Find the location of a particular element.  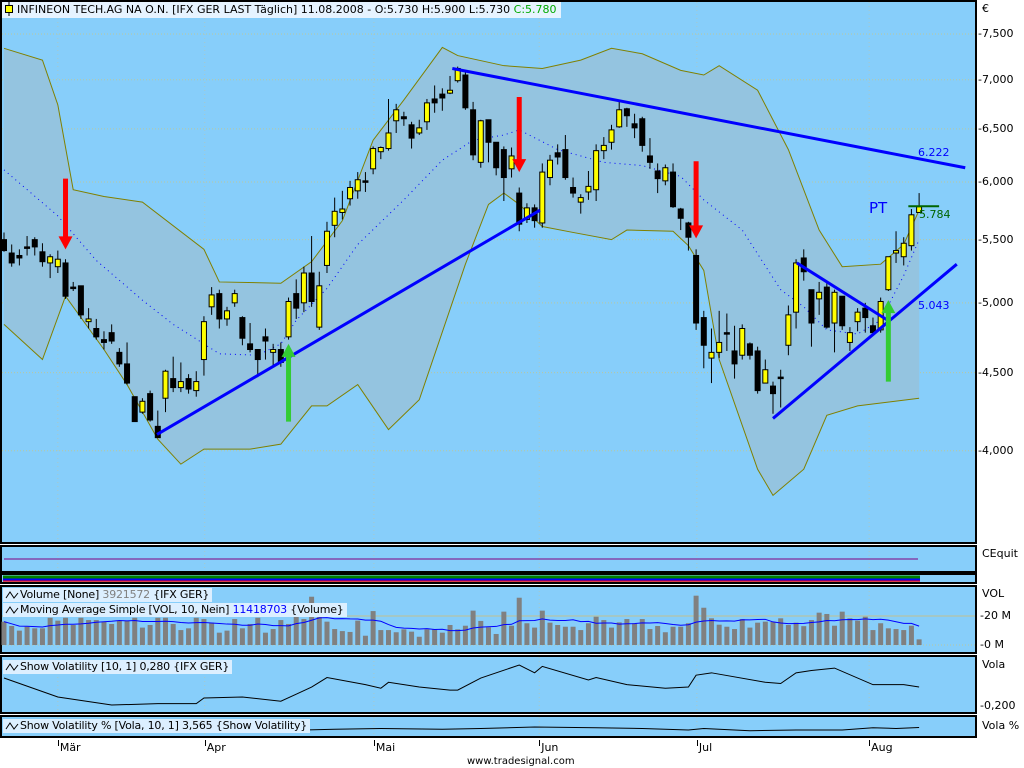

volume-legend-value: 3921572 is located at coordinates (126, 594).